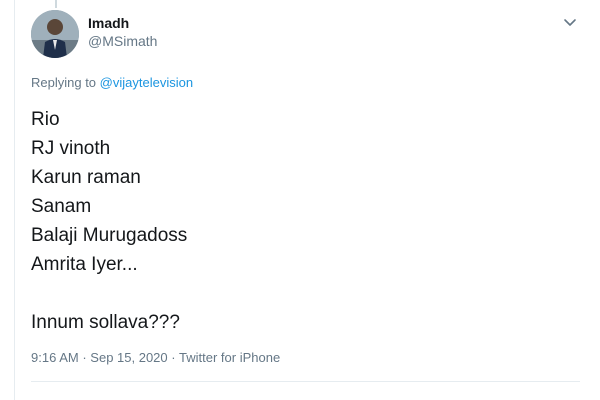 The image size is (600, 400). What do you see at coordinates (122, 41) in the screenshot?
I see `author-handle: @MSimath` at bounding box center [122, 41].